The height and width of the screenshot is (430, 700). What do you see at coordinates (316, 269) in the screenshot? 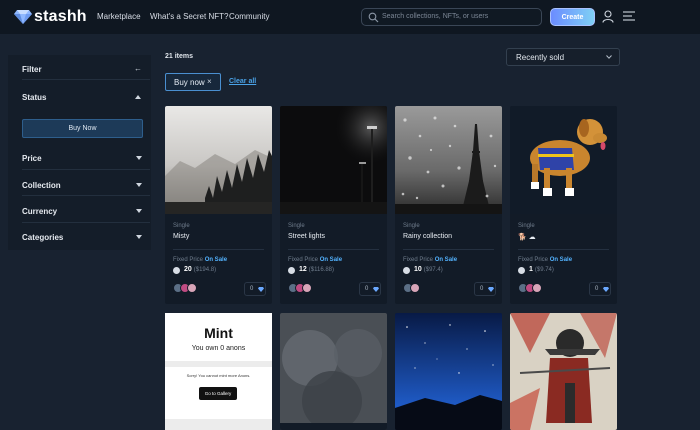
I see `price-value: 12 ($116.88)` at bounding box center [316, 269].